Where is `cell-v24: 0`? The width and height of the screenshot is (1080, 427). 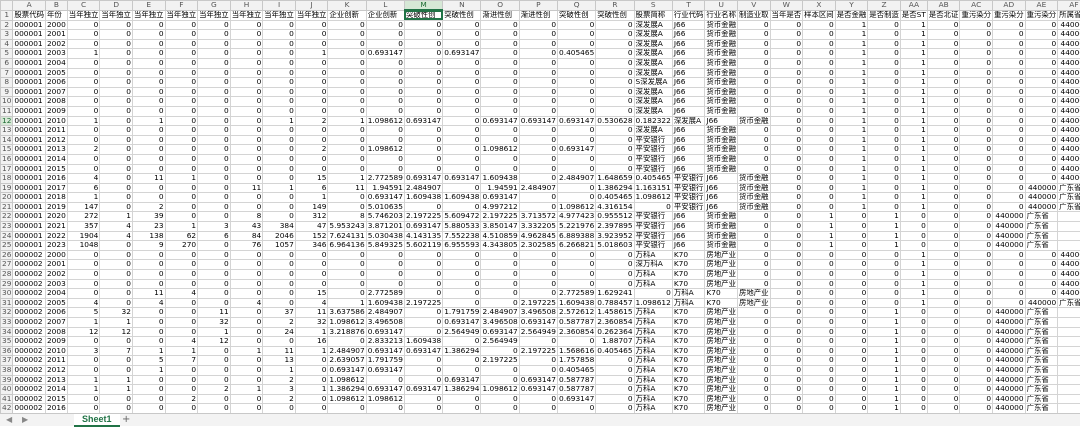
cell-v24: 0 is located at coordinates (753, 236).